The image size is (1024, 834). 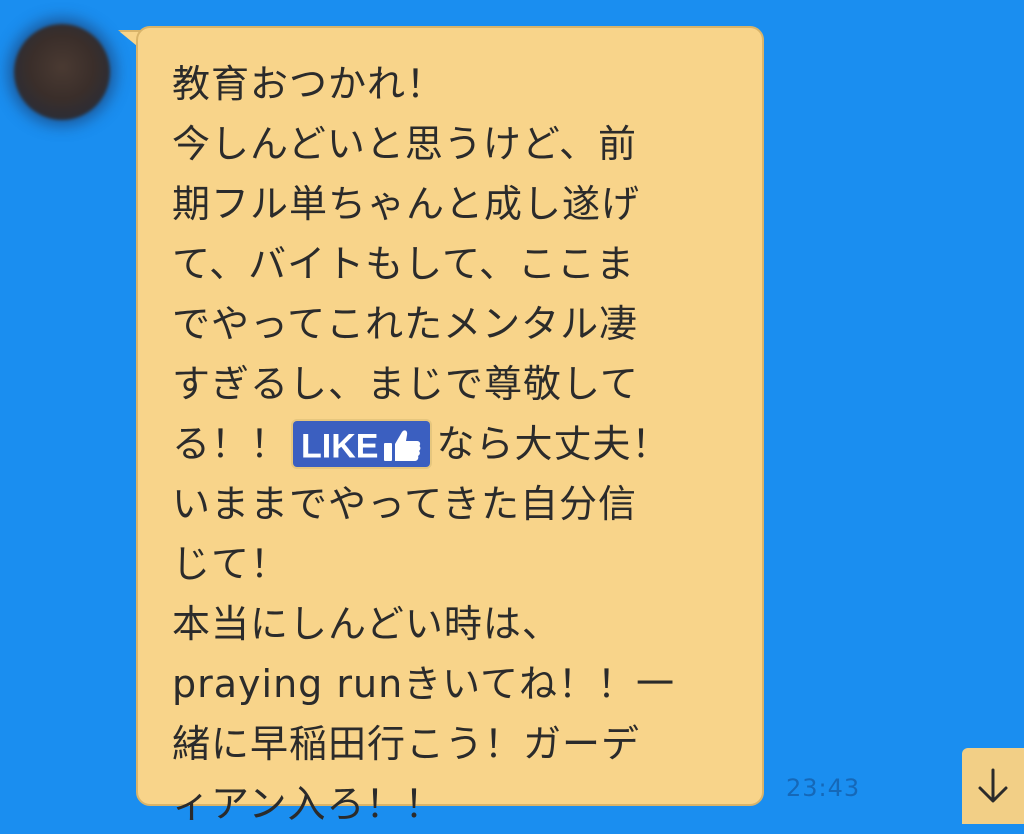 What do you see at coordinates (406, 204) in the screenshot?
I see `message-line: 期フル単ちゃんと成し遂げ` at bounding box center [406, 204].